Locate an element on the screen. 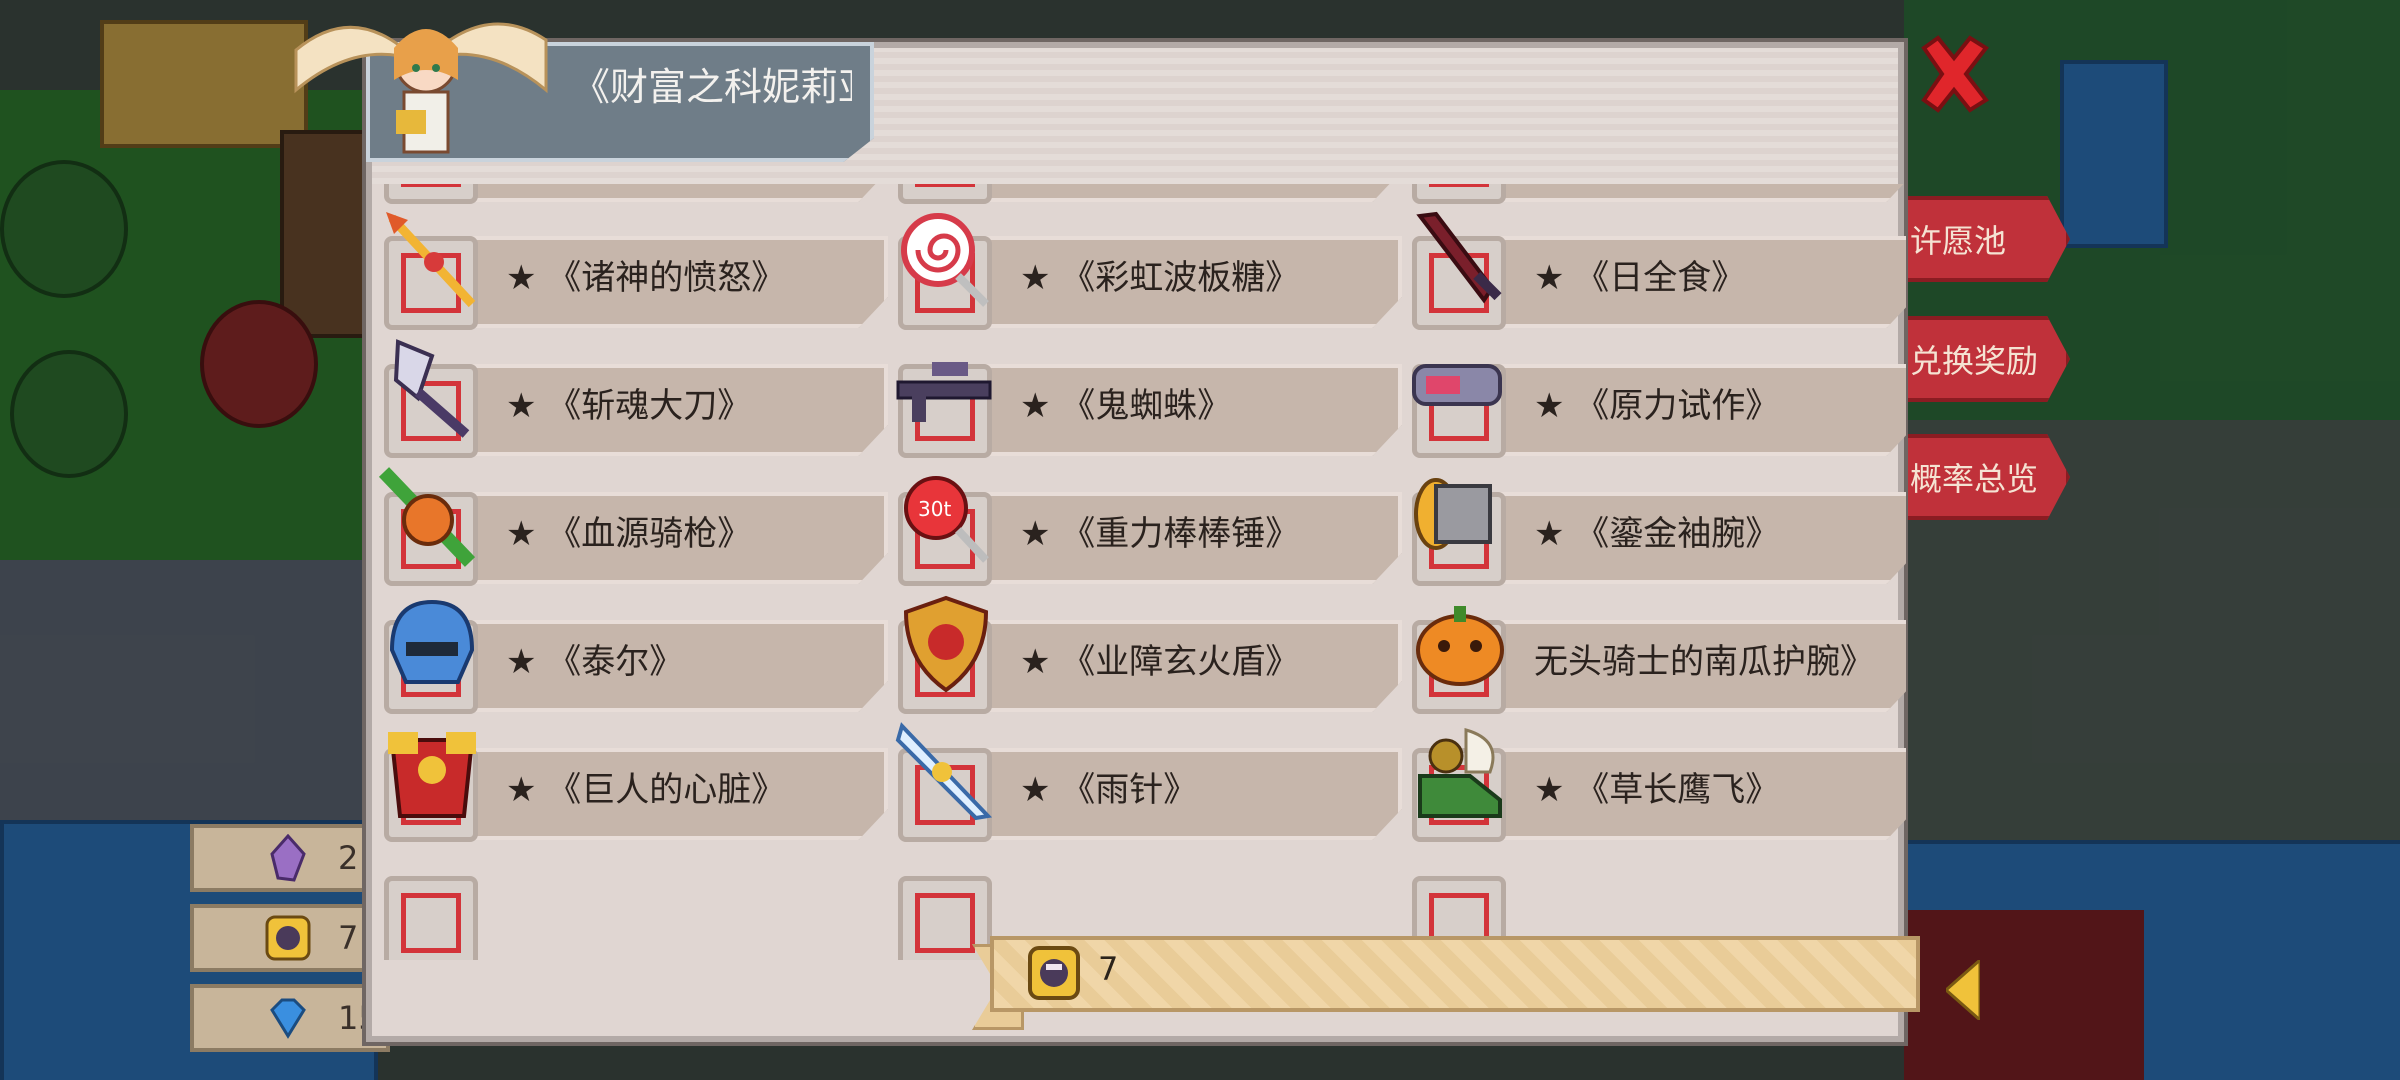 The height and width of the screenshot is (1080, 2400). currency-gem: 15 is located at coordinates (290, 1018).